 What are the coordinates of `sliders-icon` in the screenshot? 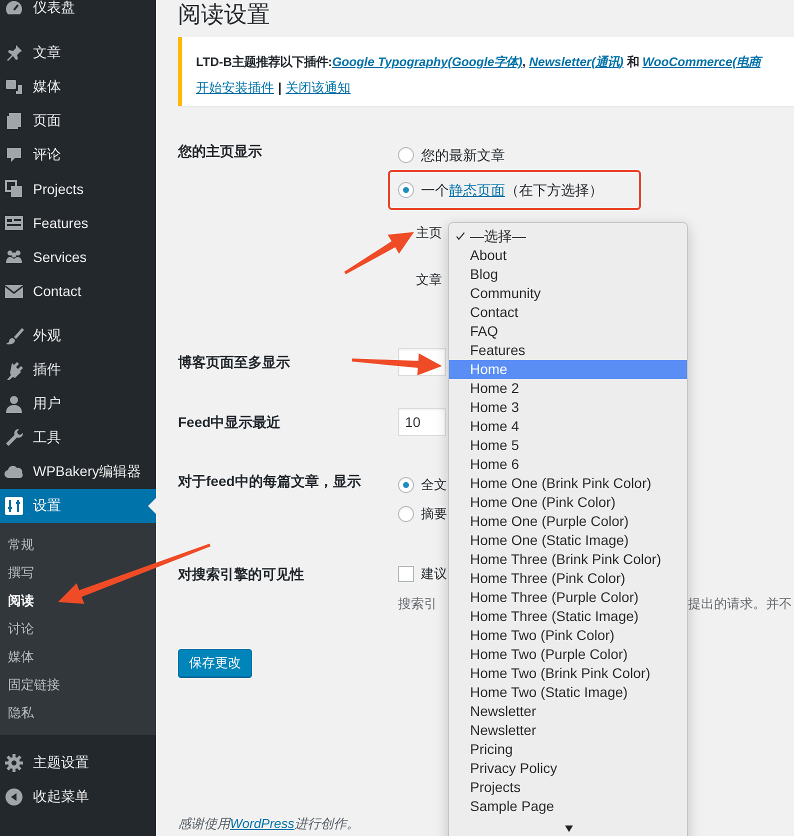 It's located at (14, 506).